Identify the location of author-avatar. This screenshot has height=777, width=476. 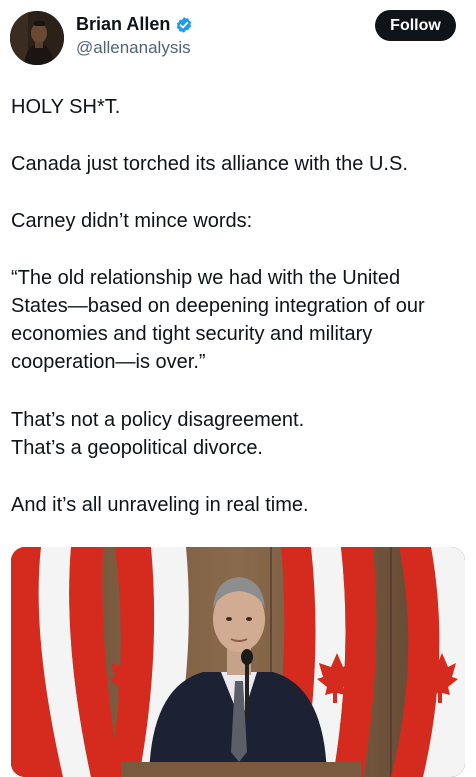
(37, 38).